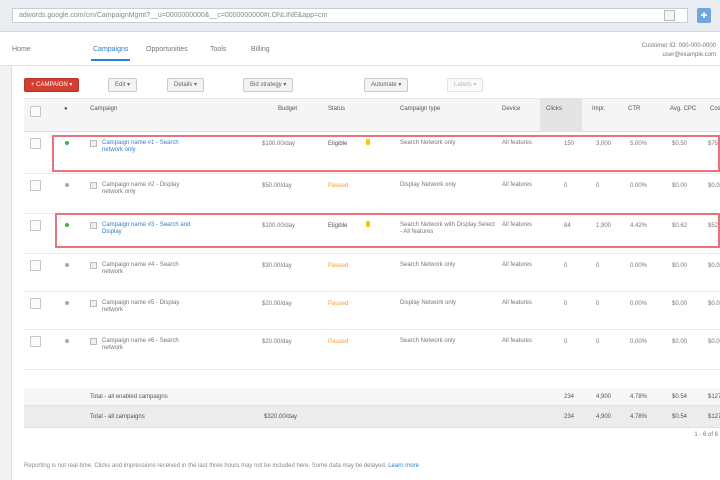  Describe the element at coordinates (678, 46) in the screenshot. I see `customer-id: Customer ID: 000-000-0000` at that location.